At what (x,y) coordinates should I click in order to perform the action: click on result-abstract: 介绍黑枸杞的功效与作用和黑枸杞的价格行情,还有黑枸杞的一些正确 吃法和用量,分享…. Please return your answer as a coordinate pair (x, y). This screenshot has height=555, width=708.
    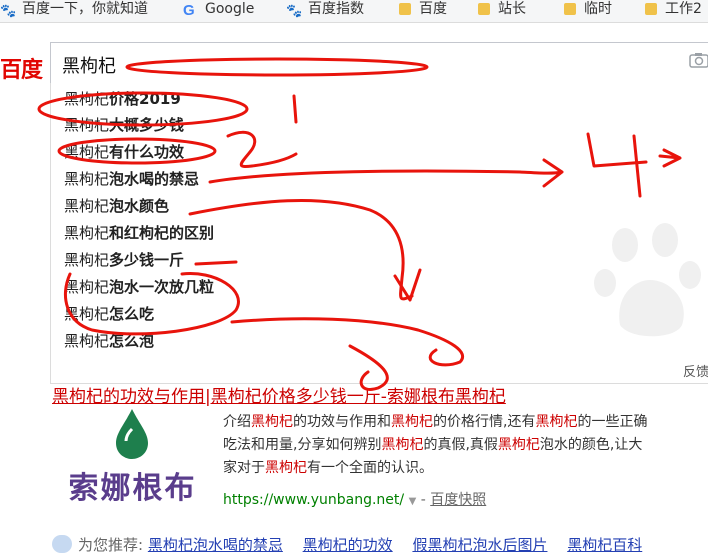
    Looking at the image, I should click on (465, 445).